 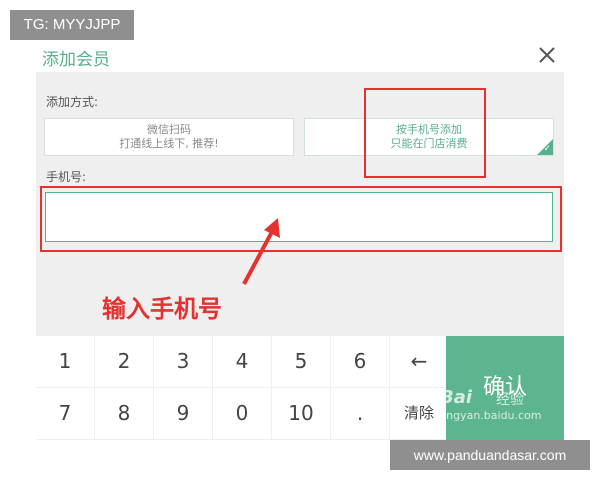 What do you see at coordinates (169, 129) in the screenshot?
I see `method-wechat-title: 微信扫码` at bounding box center [169, 129].